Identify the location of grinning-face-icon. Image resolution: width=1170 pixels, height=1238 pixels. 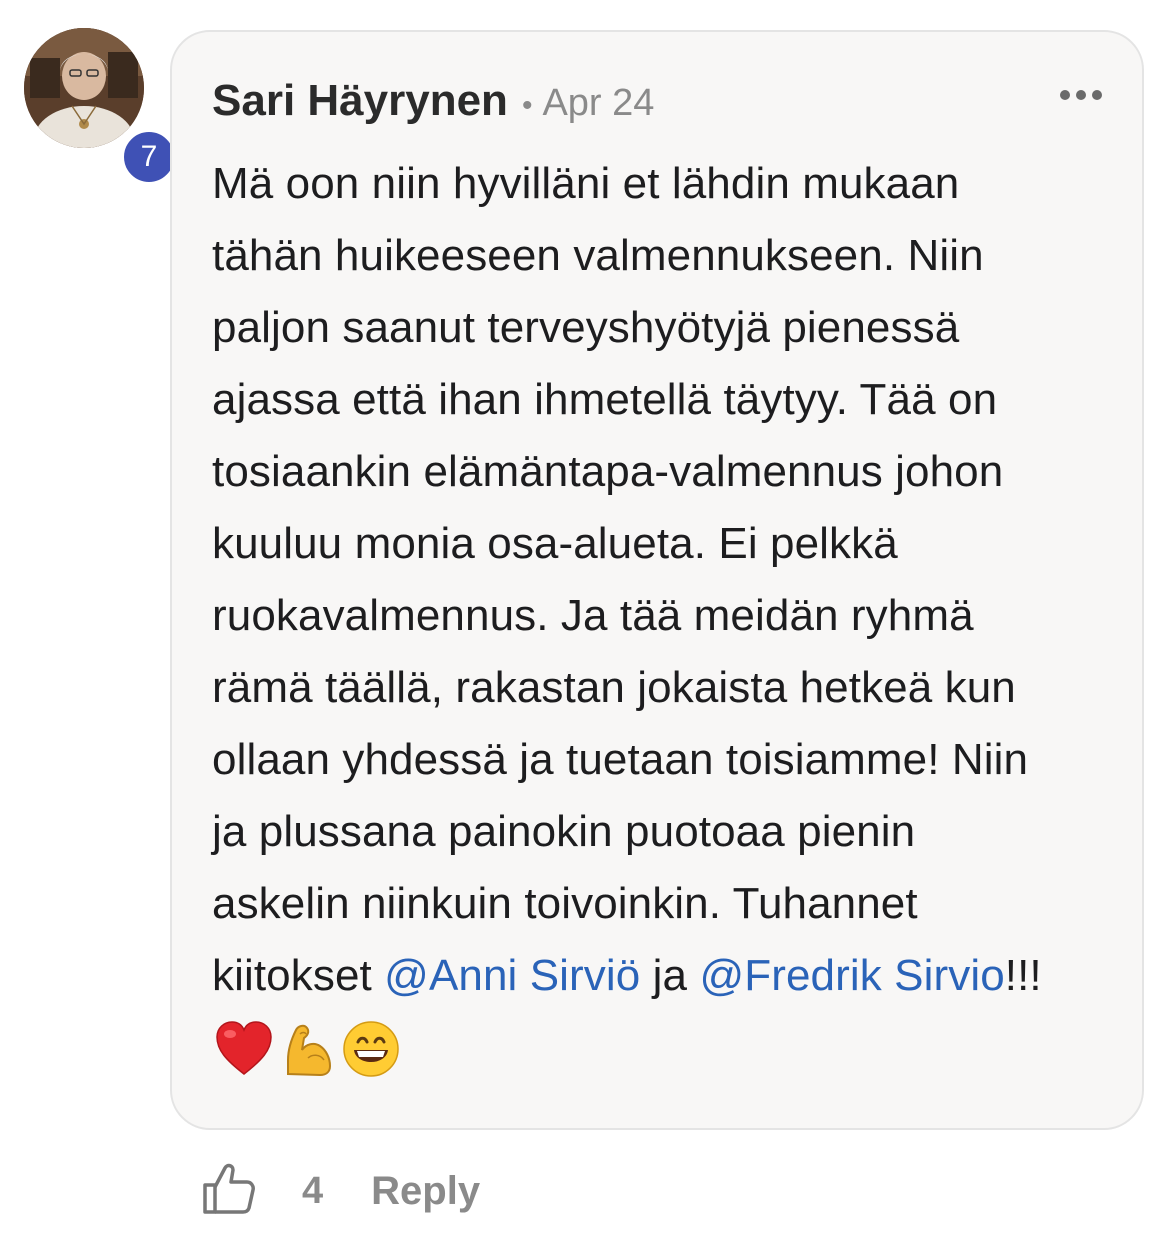
(371, 1049).